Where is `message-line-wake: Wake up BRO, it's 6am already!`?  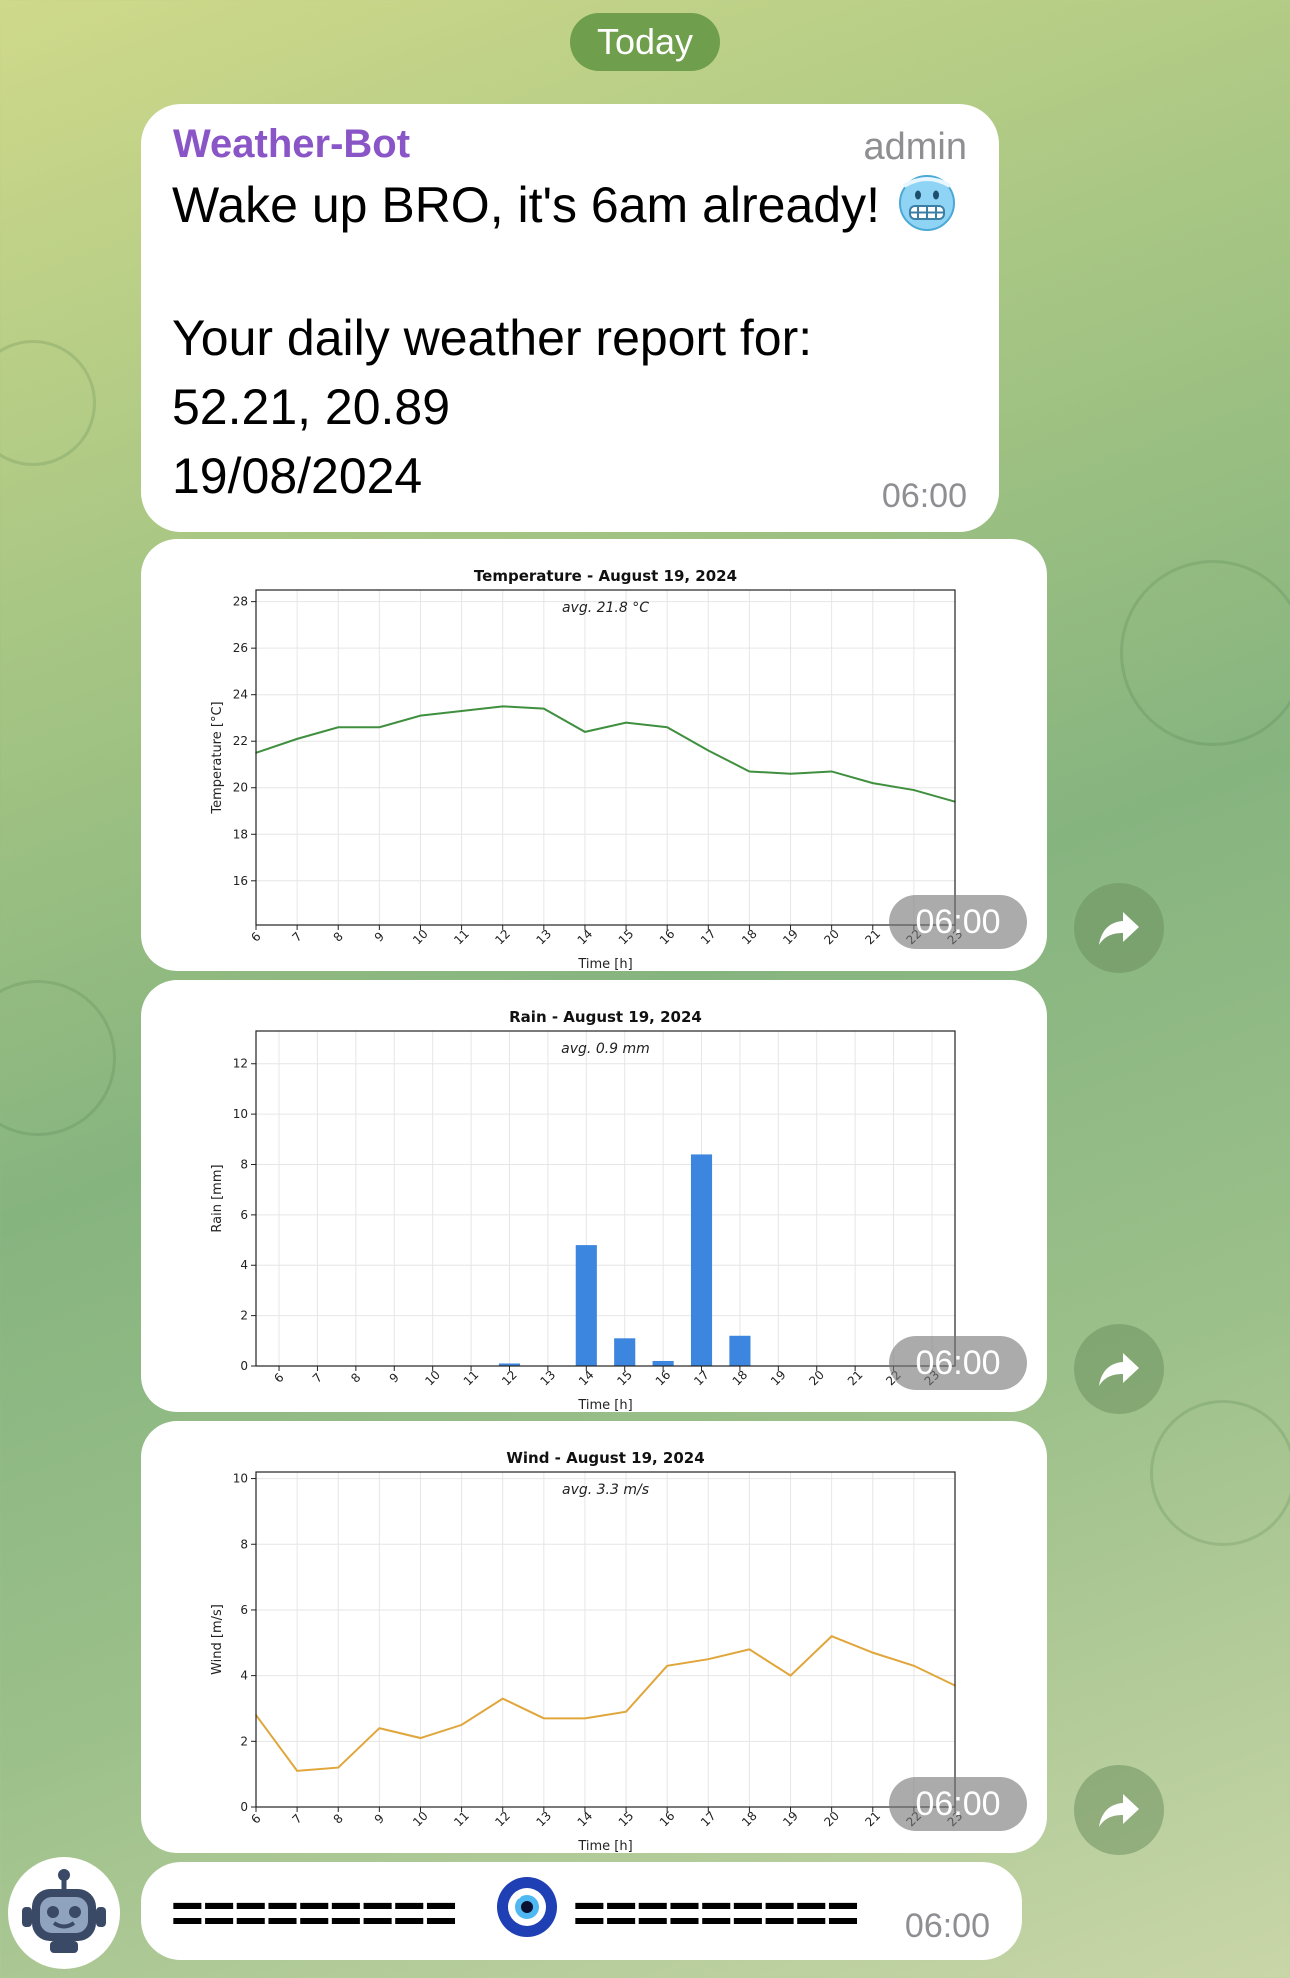
message-line-wake: Wake up BRO, it's 6am already! is located at coordinates (564, 209).